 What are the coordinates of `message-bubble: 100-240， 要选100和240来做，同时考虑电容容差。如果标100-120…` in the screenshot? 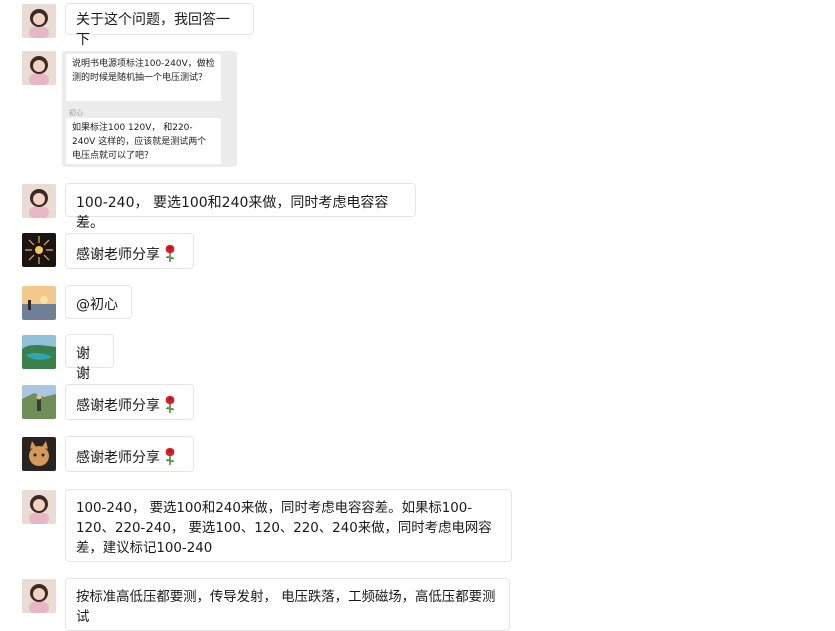 It's located at (288, 525).